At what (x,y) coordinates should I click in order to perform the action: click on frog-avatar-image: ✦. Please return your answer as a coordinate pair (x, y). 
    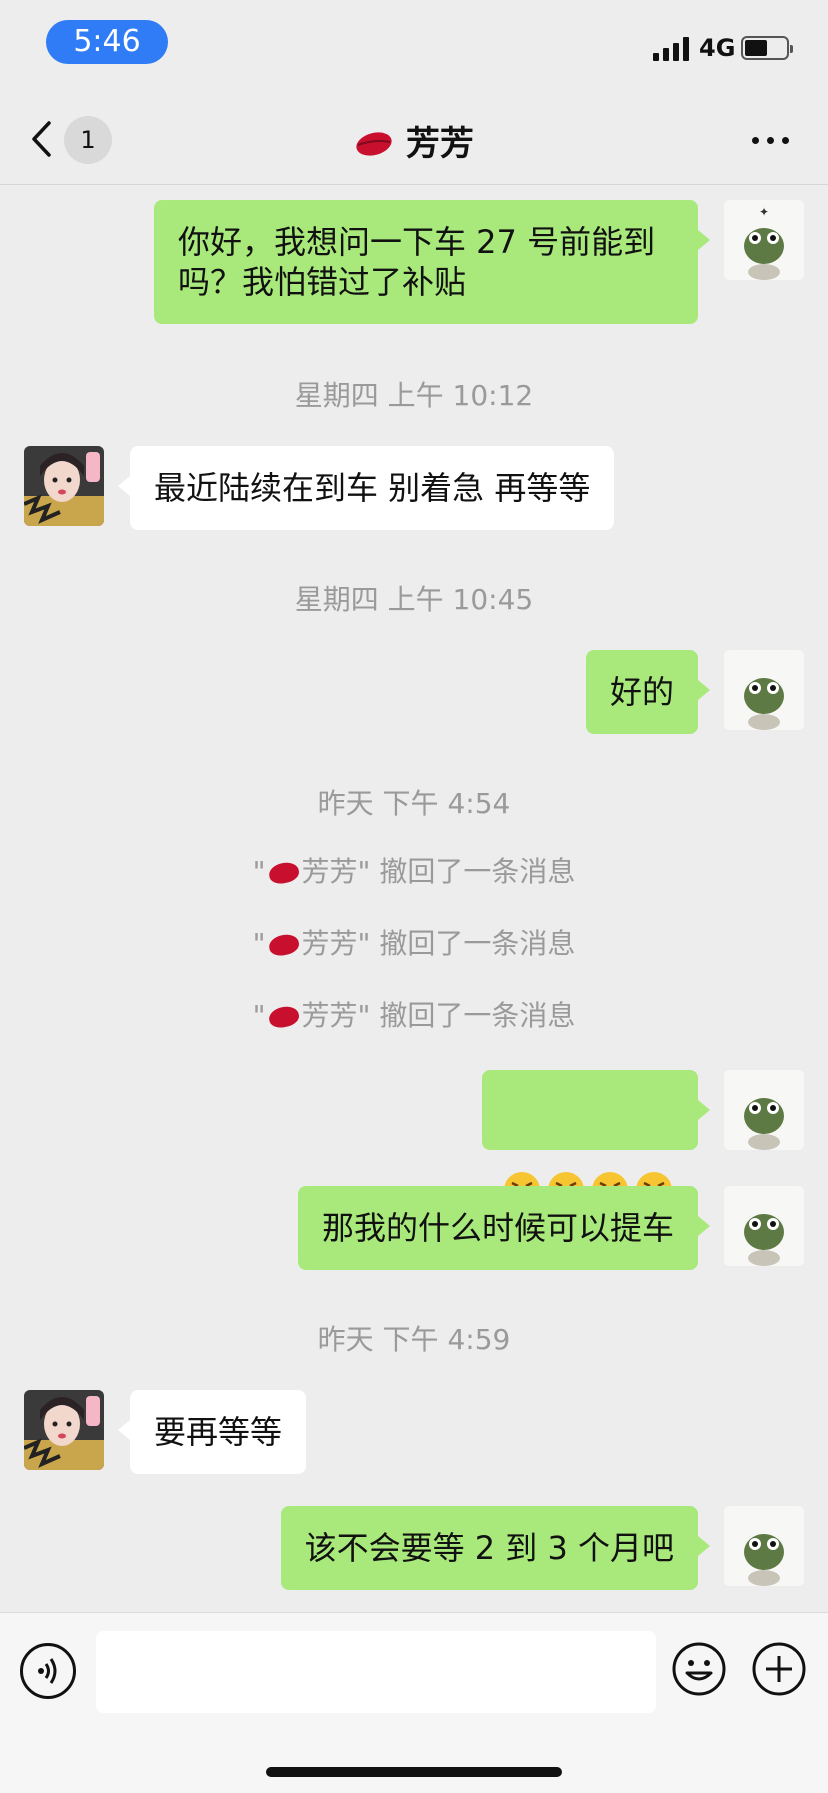
    Looking at the image, I should click on (764, 240).